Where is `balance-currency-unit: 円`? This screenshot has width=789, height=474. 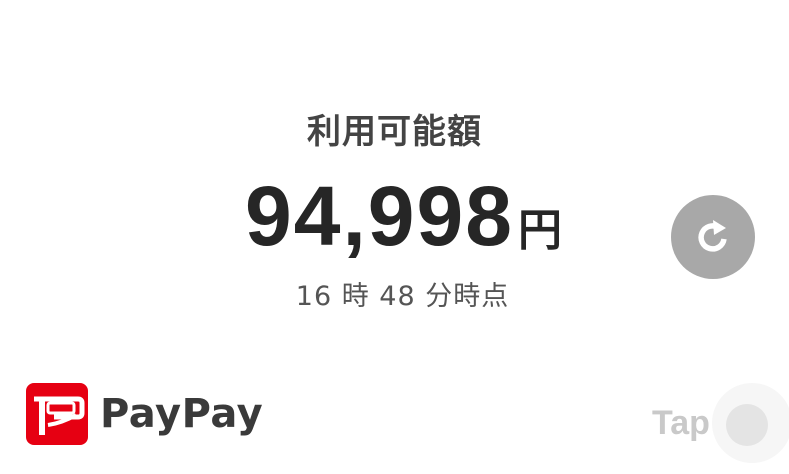
balance-currency-unit: 円 is located at coordinates (539, 230).